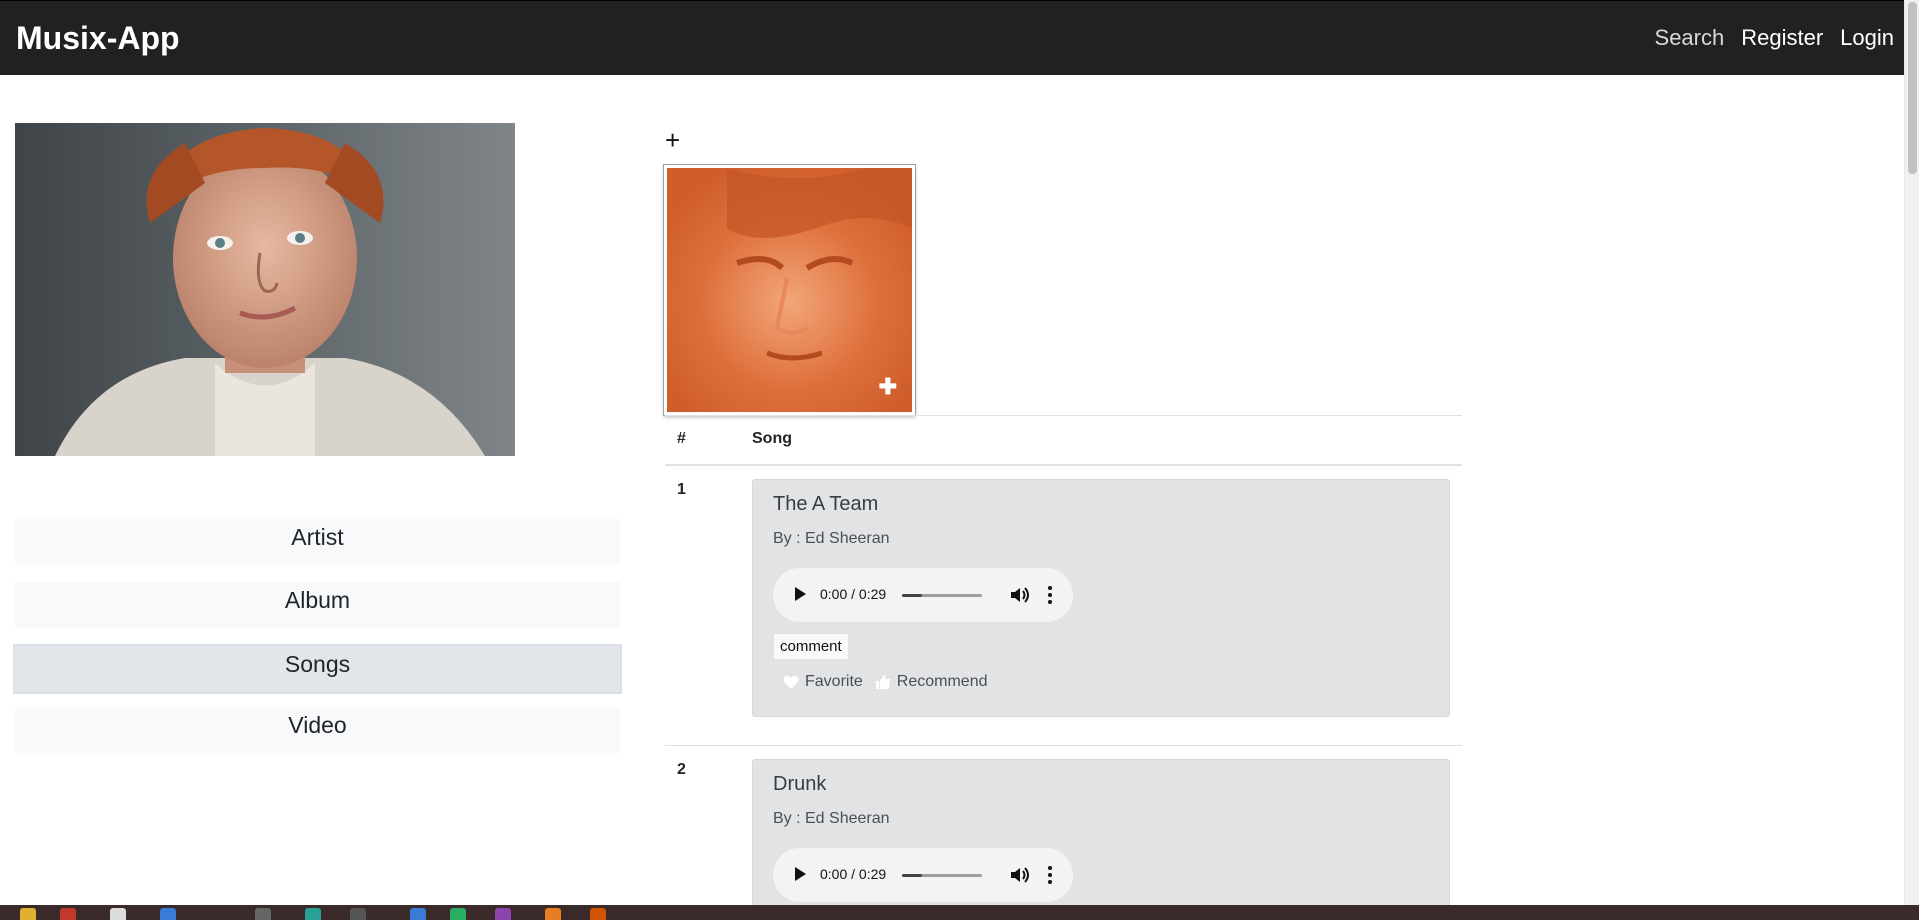 This screenshot has width=1919, height=920. I want to click on add-toggle-button: +, so click(672, 140).